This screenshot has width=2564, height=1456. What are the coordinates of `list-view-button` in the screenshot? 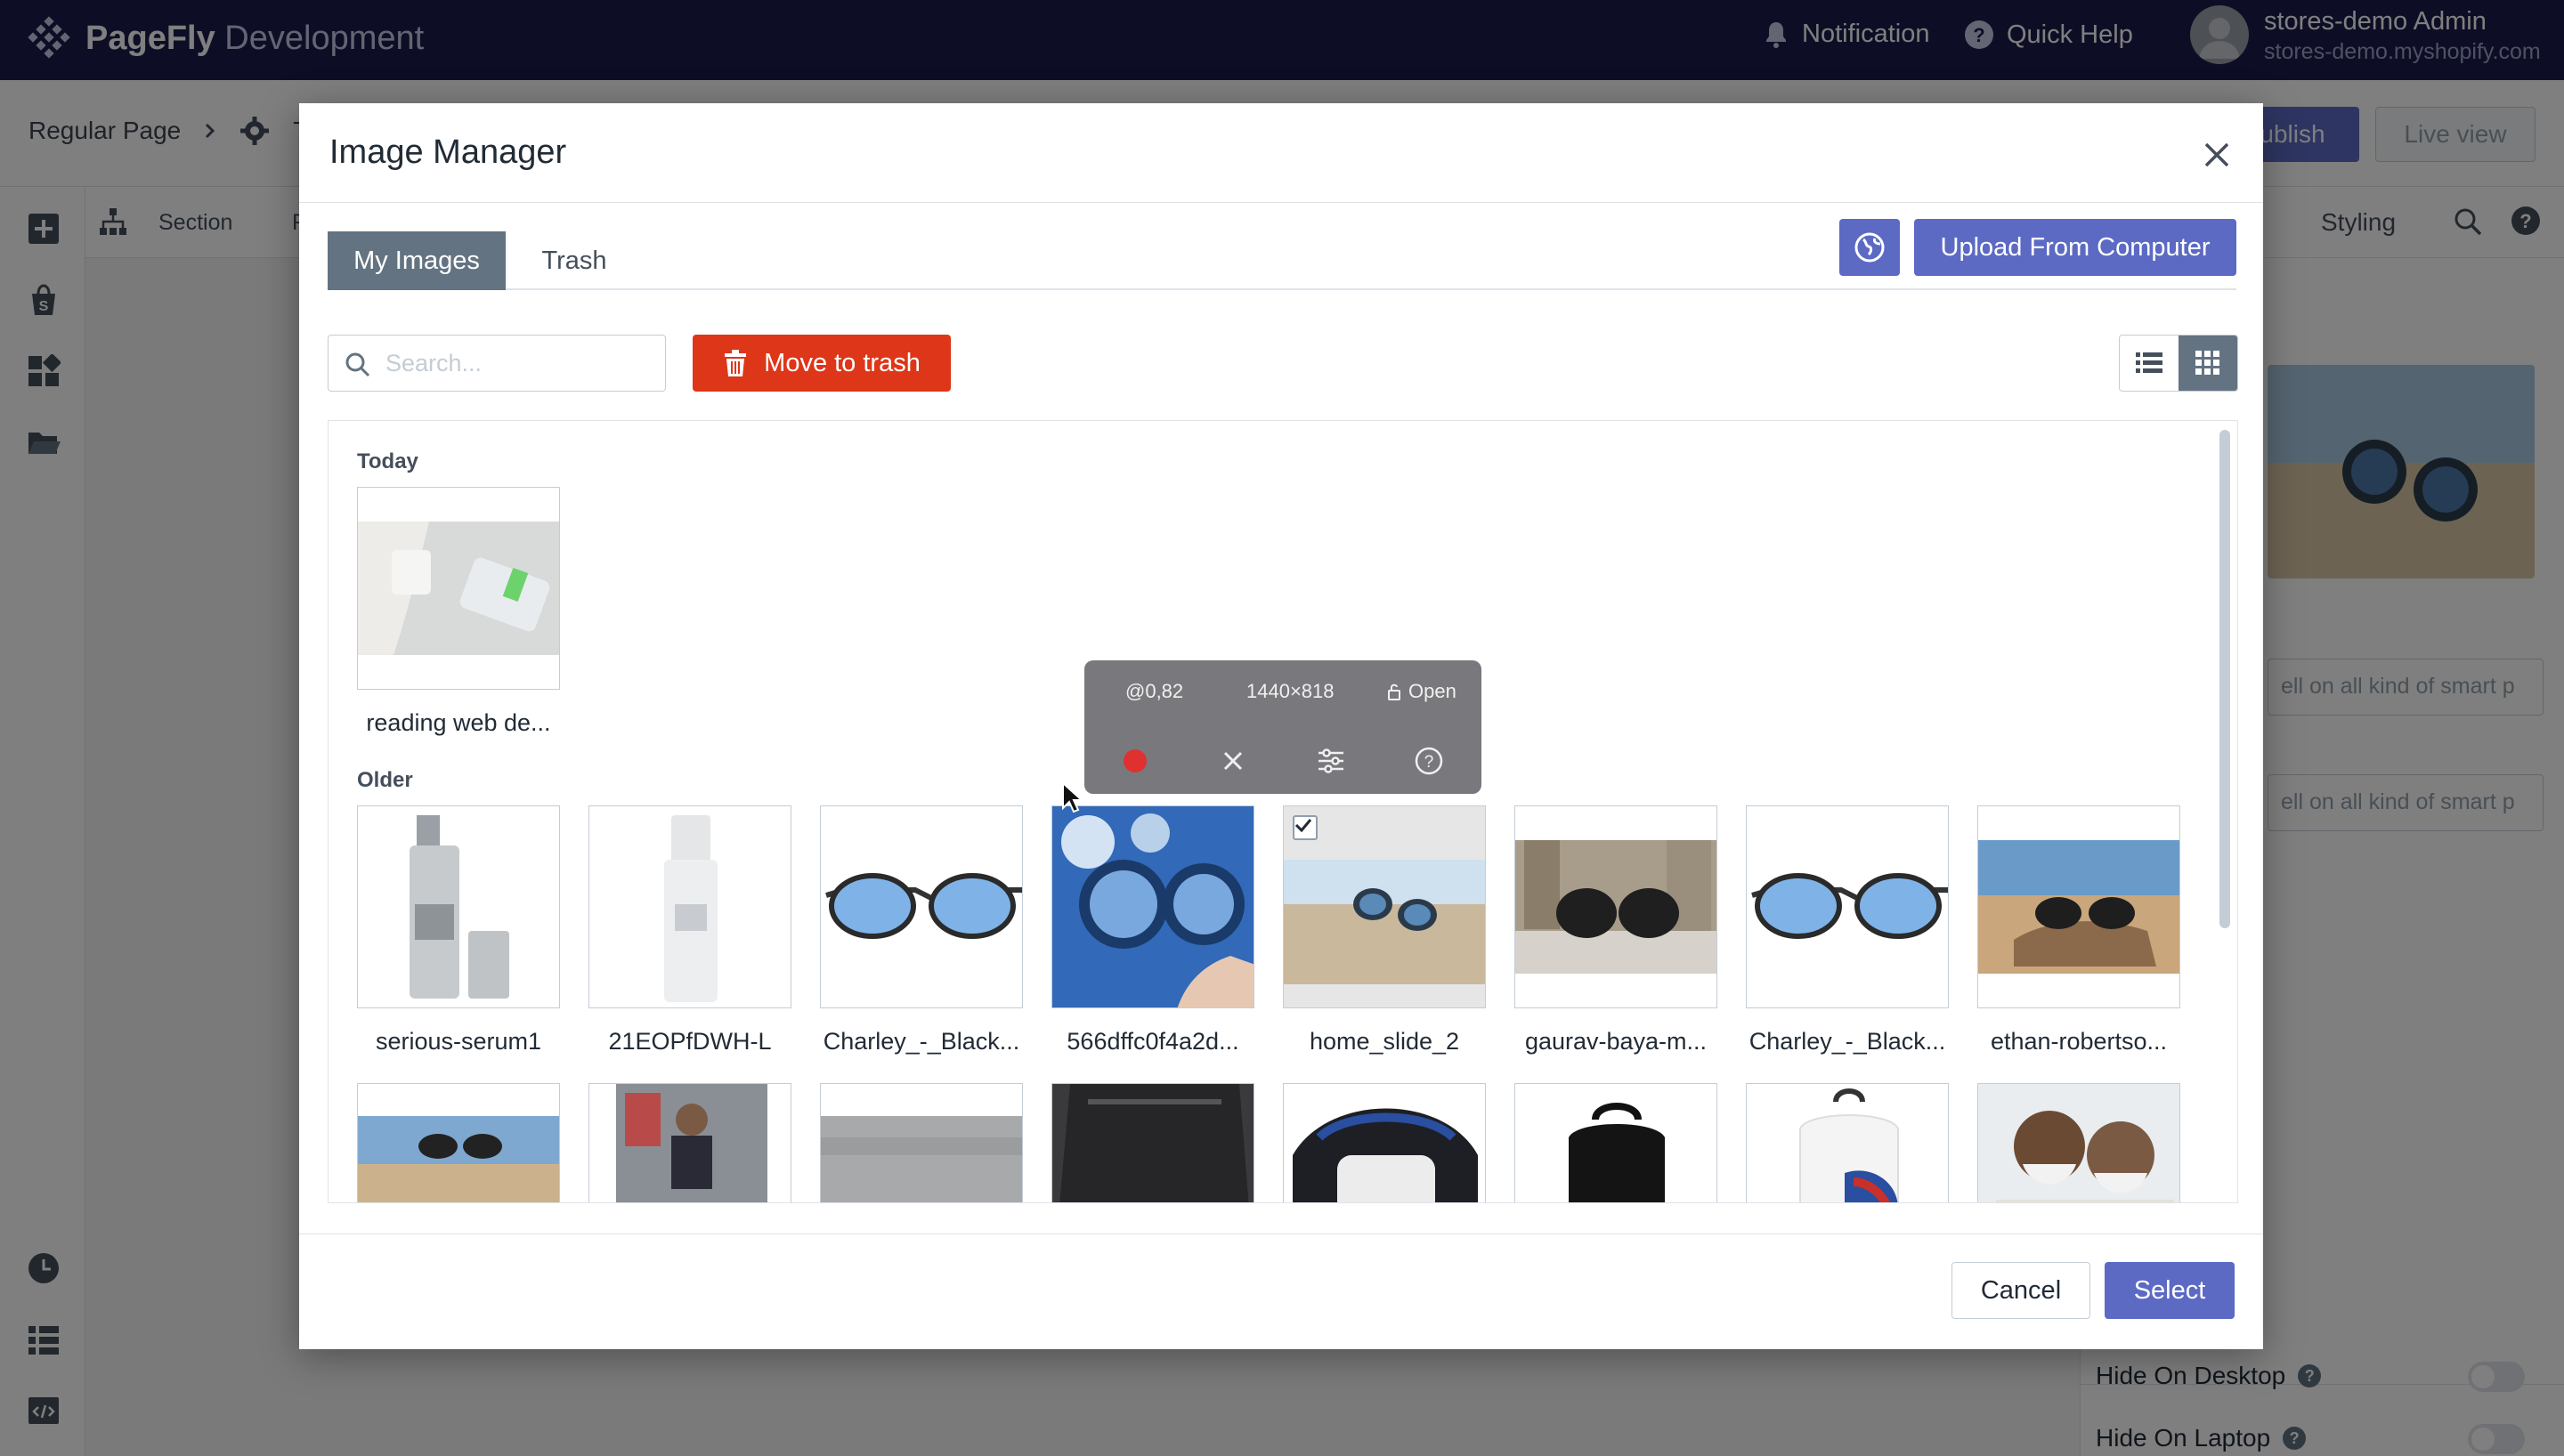 It's located at (2149, 363).